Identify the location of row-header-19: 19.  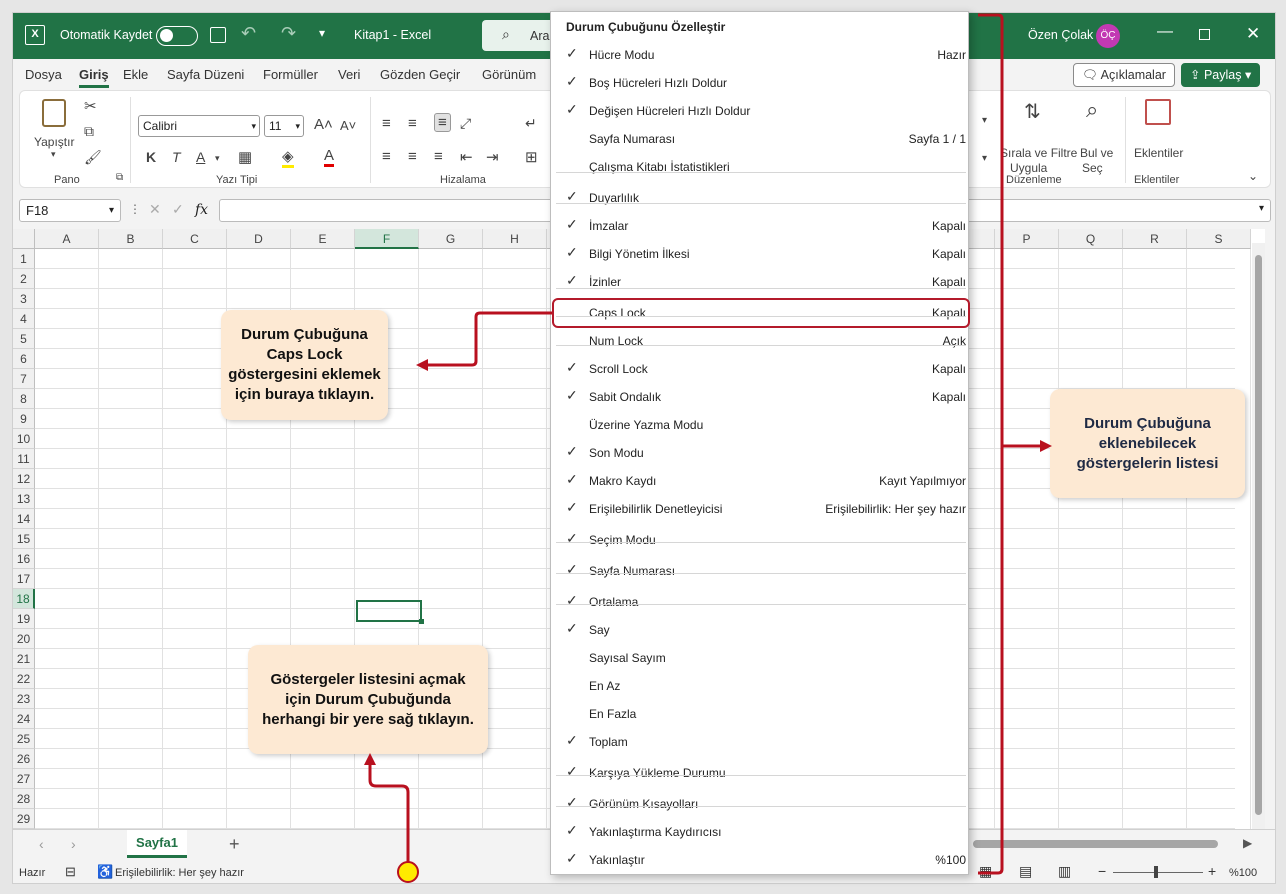
(24, 619).